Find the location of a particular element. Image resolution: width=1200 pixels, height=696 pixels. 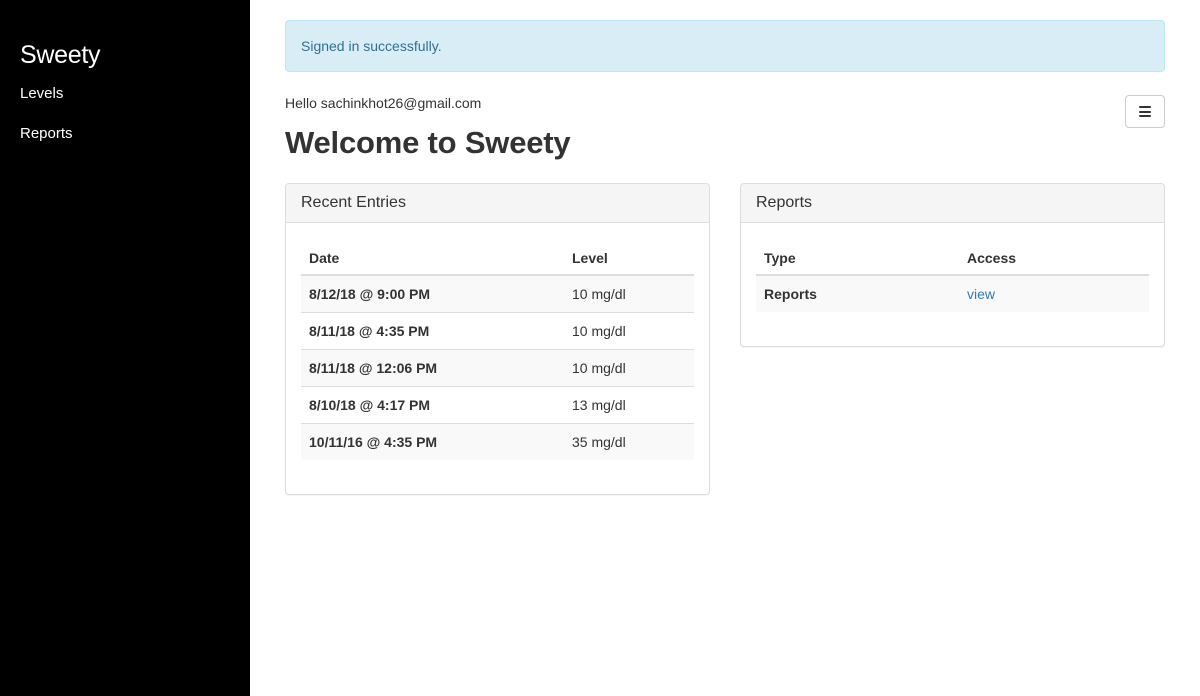

greeting-text: Hello sachinkhot26@gmail.com is located at coordinates (383, 103).